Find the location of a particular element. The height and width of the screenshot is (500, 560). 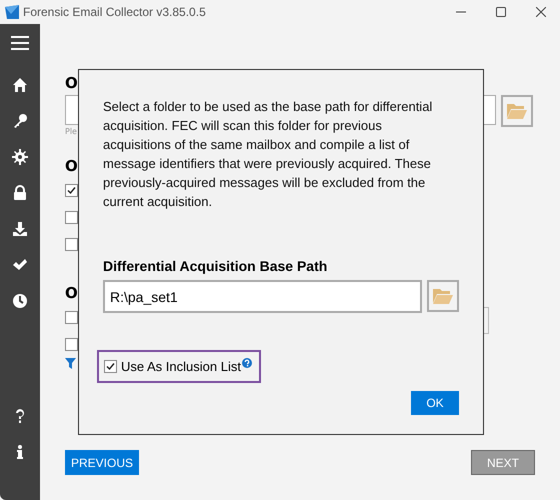

download-icon is located at coordinates (20, 229).